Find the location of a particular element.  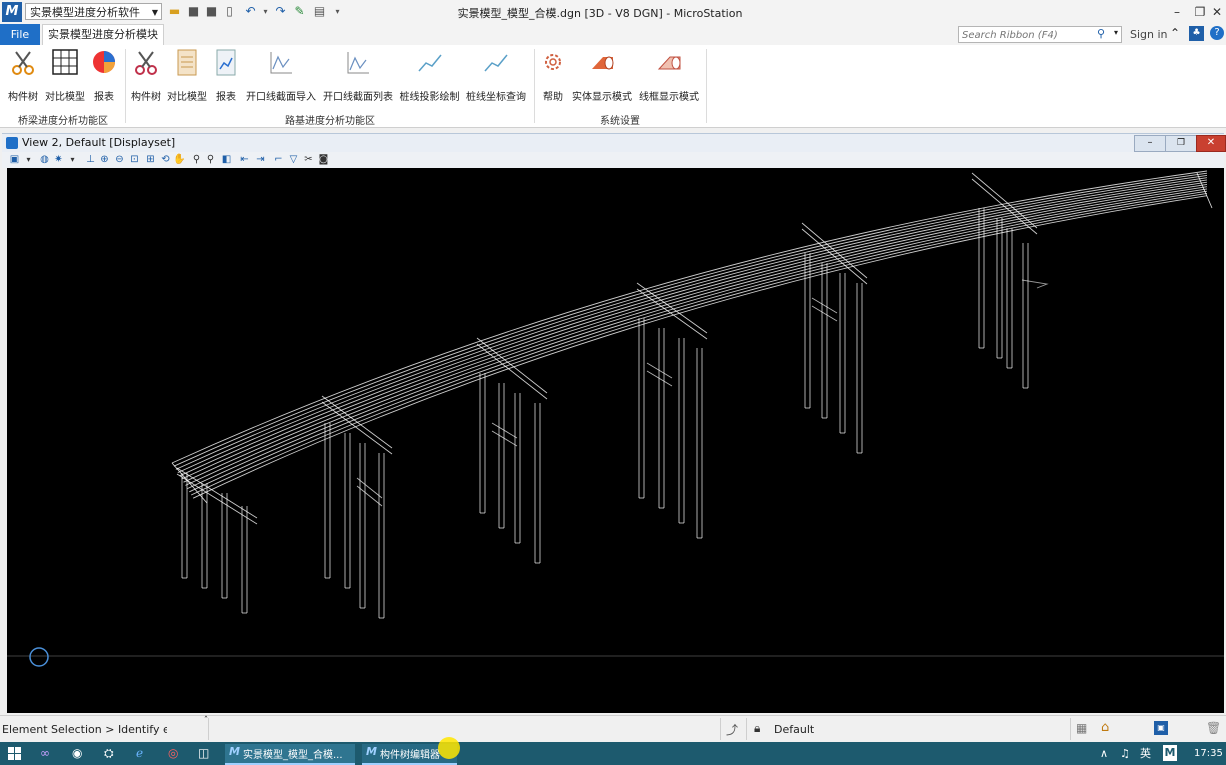

volume-icon: ♫ is located at coordinates (1125, 753).